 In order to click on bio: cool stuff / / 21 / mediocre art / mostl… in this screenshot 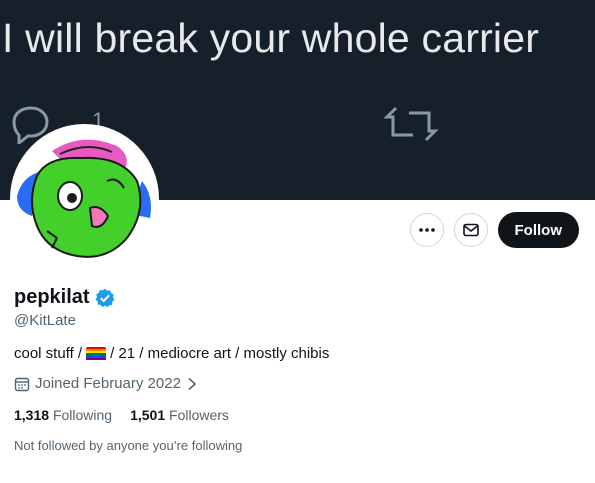, I will do `click(171, 353)`.